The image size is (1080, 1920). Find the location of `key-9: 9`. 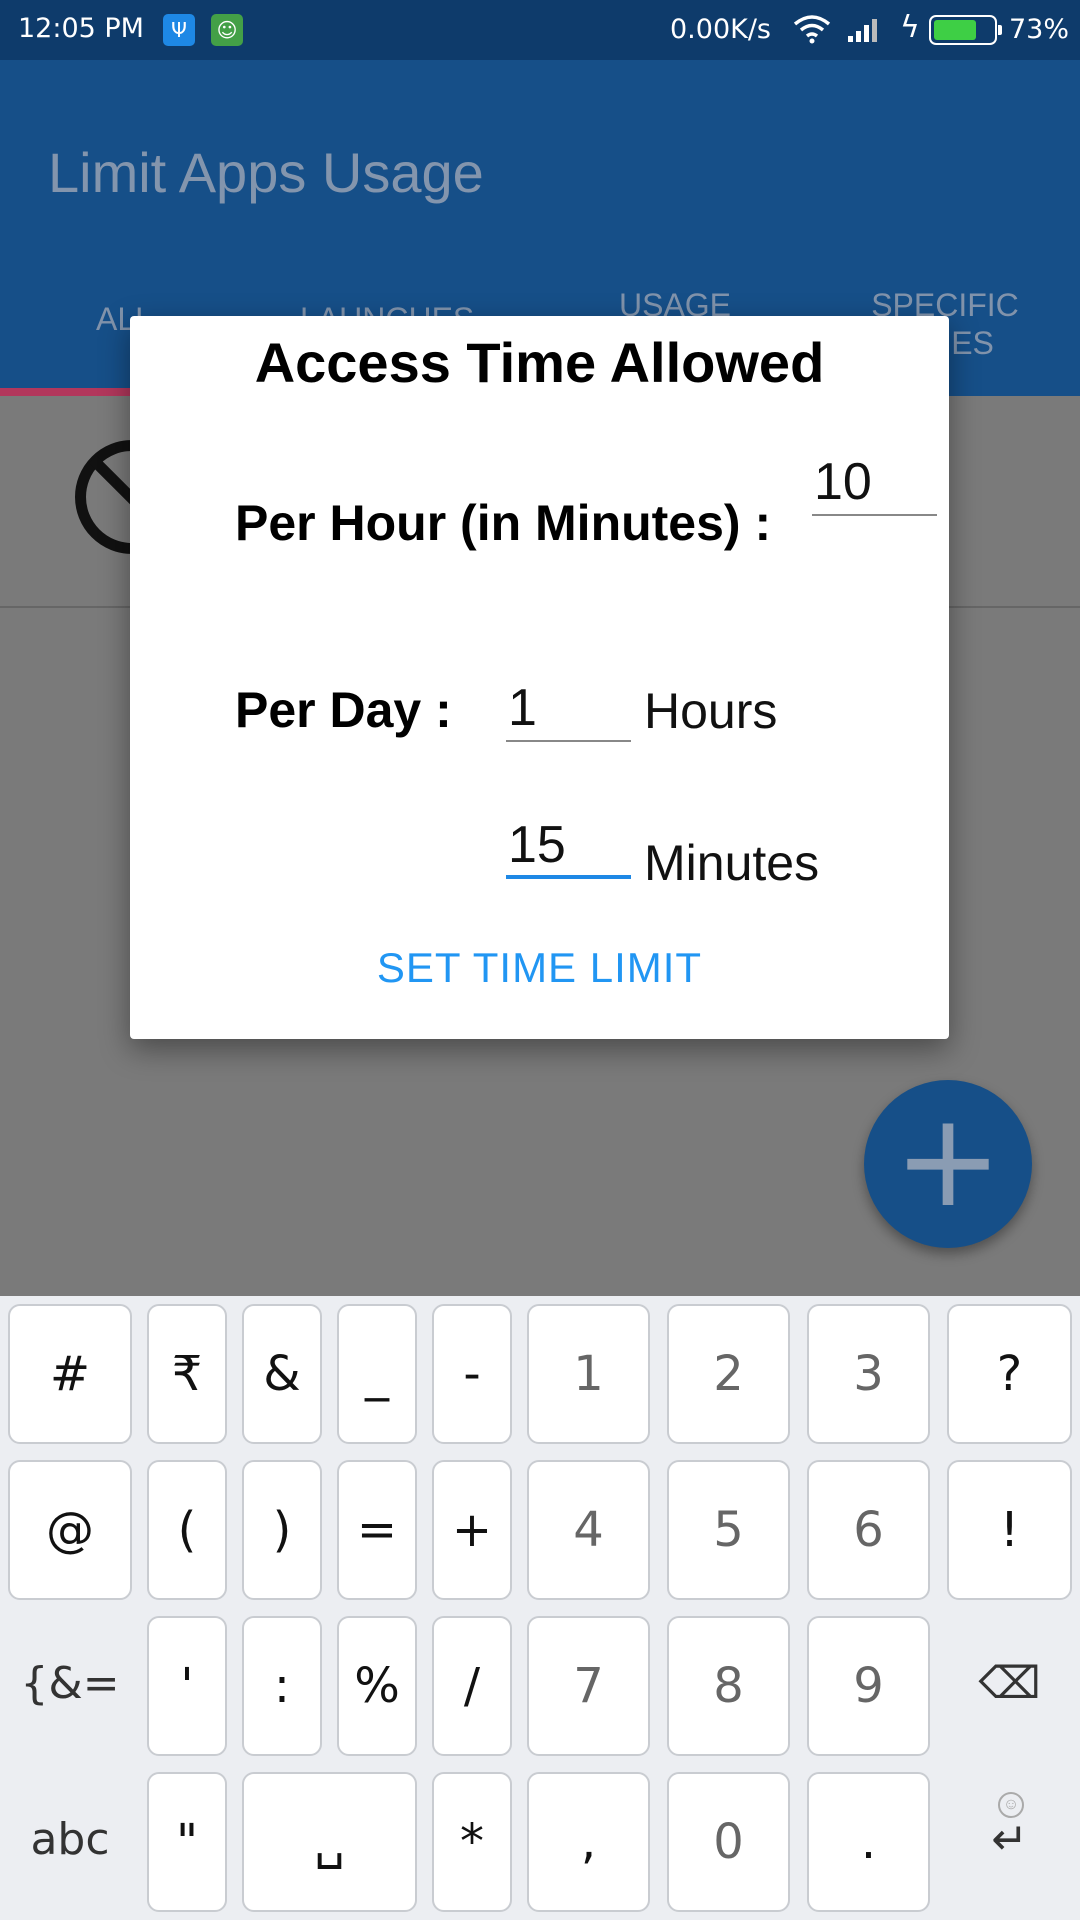

key-9: 9 is located at coordinates (868, 1686).